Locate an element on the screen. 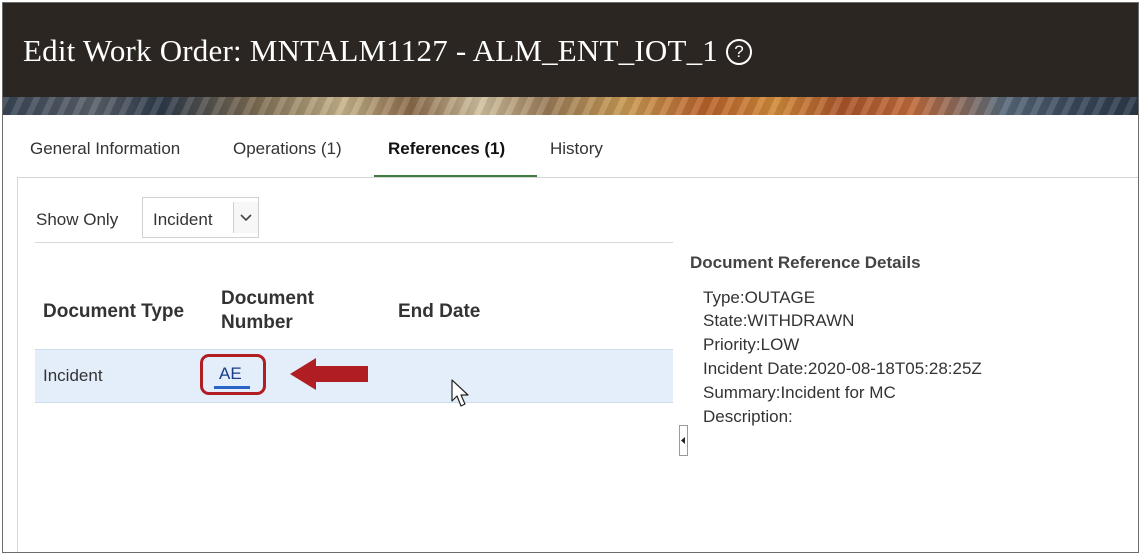  tab-operations: Operations (1) is located at coordinates (287, 149).